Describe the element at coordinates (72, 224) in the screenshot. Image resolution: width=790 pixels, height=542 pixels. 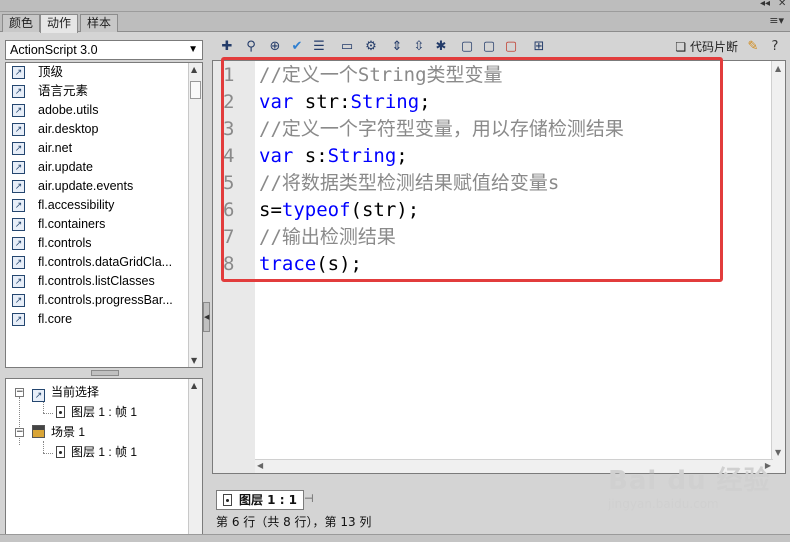
I see `book-label: fl.containers` at that location.